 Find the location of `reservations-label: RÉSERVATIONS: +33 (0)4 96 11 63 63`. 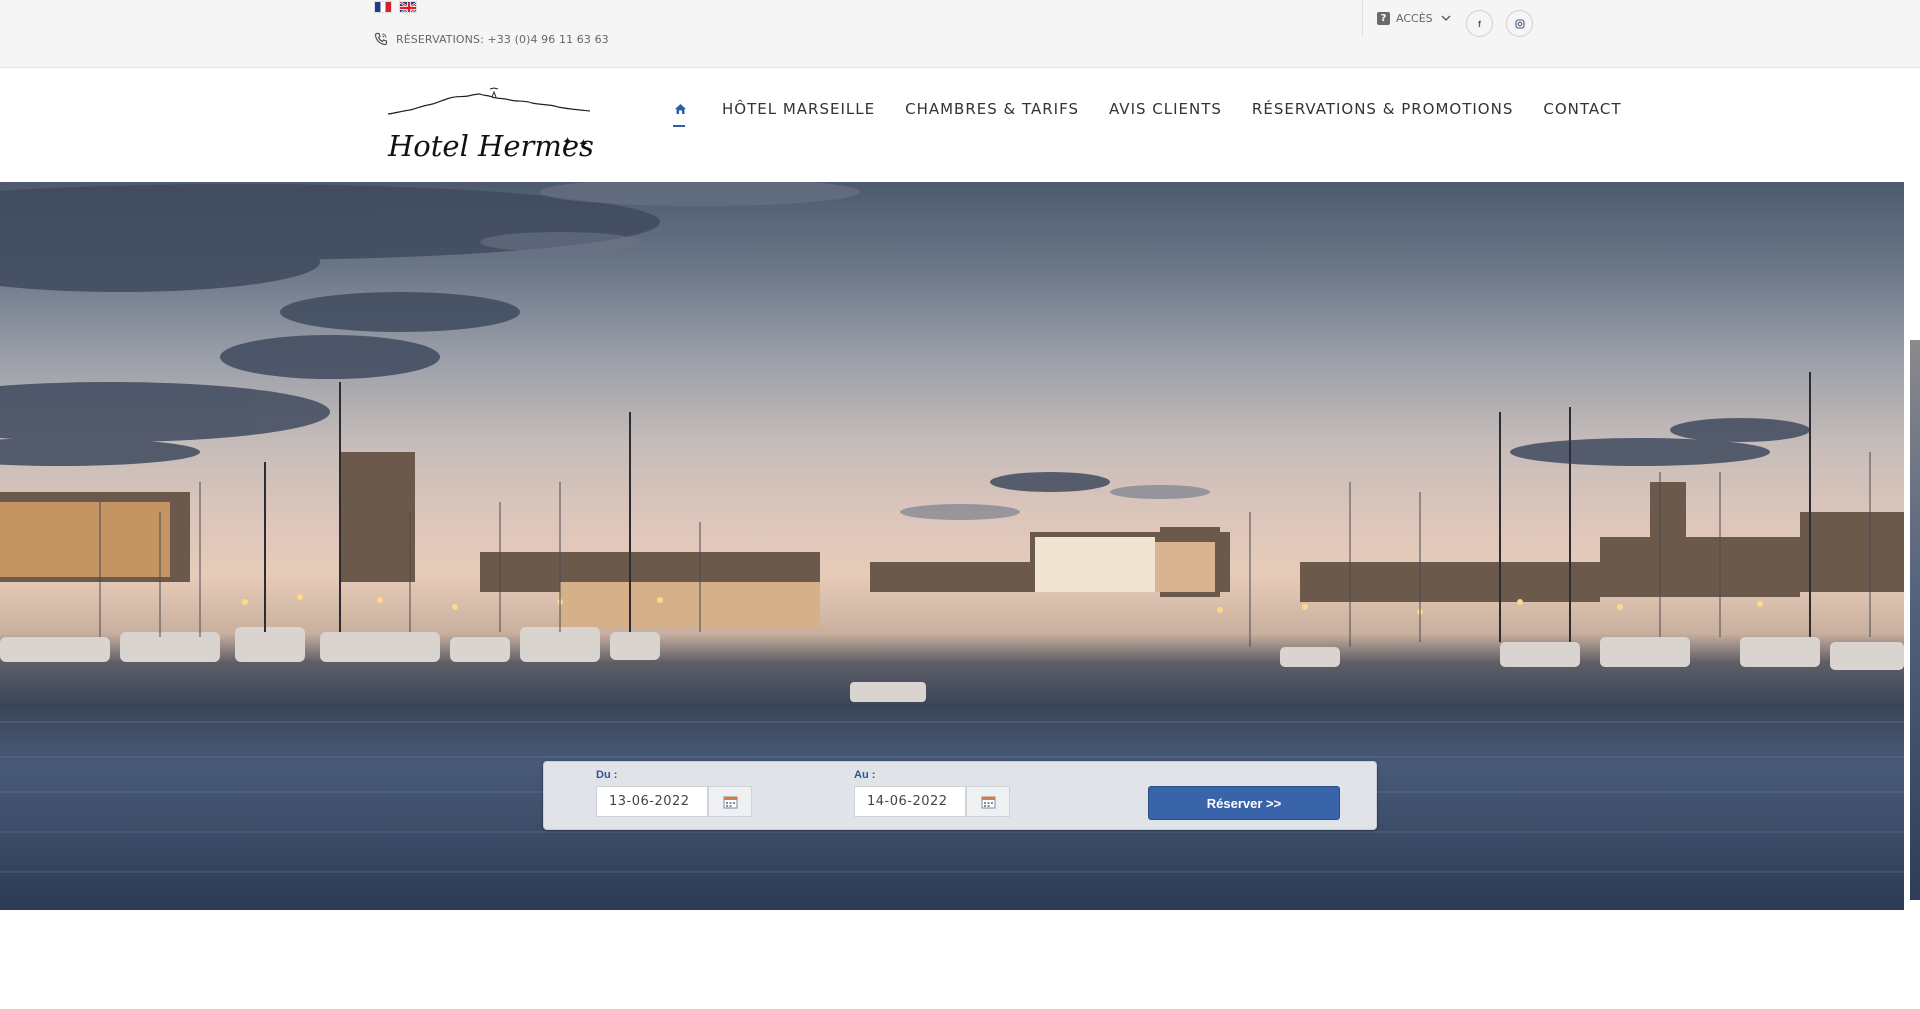

reservations-label: RÉSERVATIONS: +33 (0)4 96 11 63 63 is located at coordinates (502, 39).